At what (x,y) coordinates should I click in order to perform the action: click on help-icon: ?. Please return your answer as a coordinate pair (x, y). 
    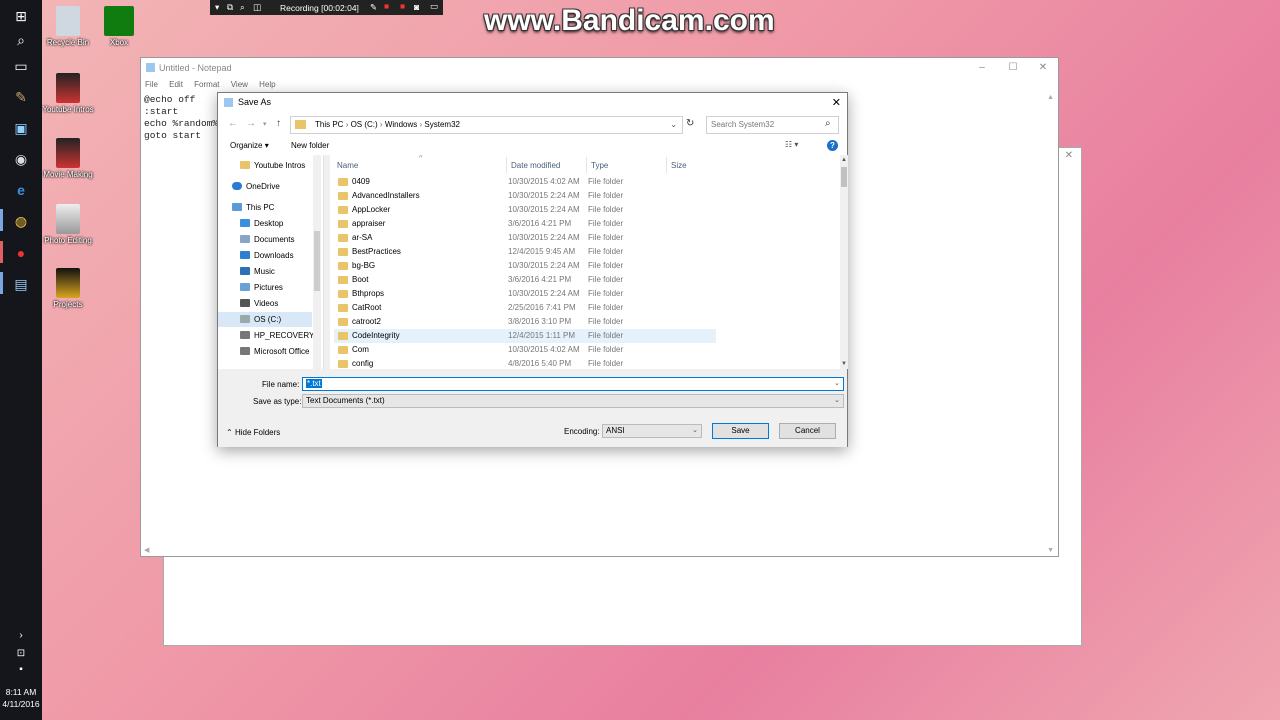
    Looking at the image, I should click on (832, 145).